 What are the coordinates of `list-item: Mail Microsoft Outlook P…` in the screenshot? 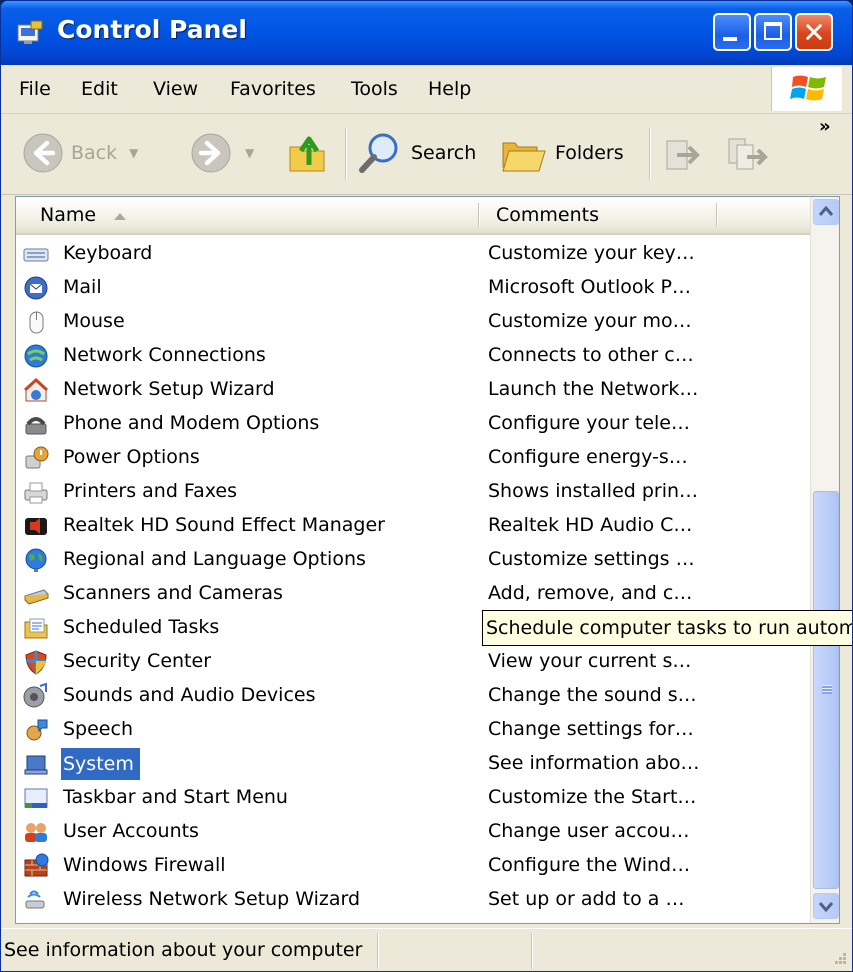 It's located at (413, 288).